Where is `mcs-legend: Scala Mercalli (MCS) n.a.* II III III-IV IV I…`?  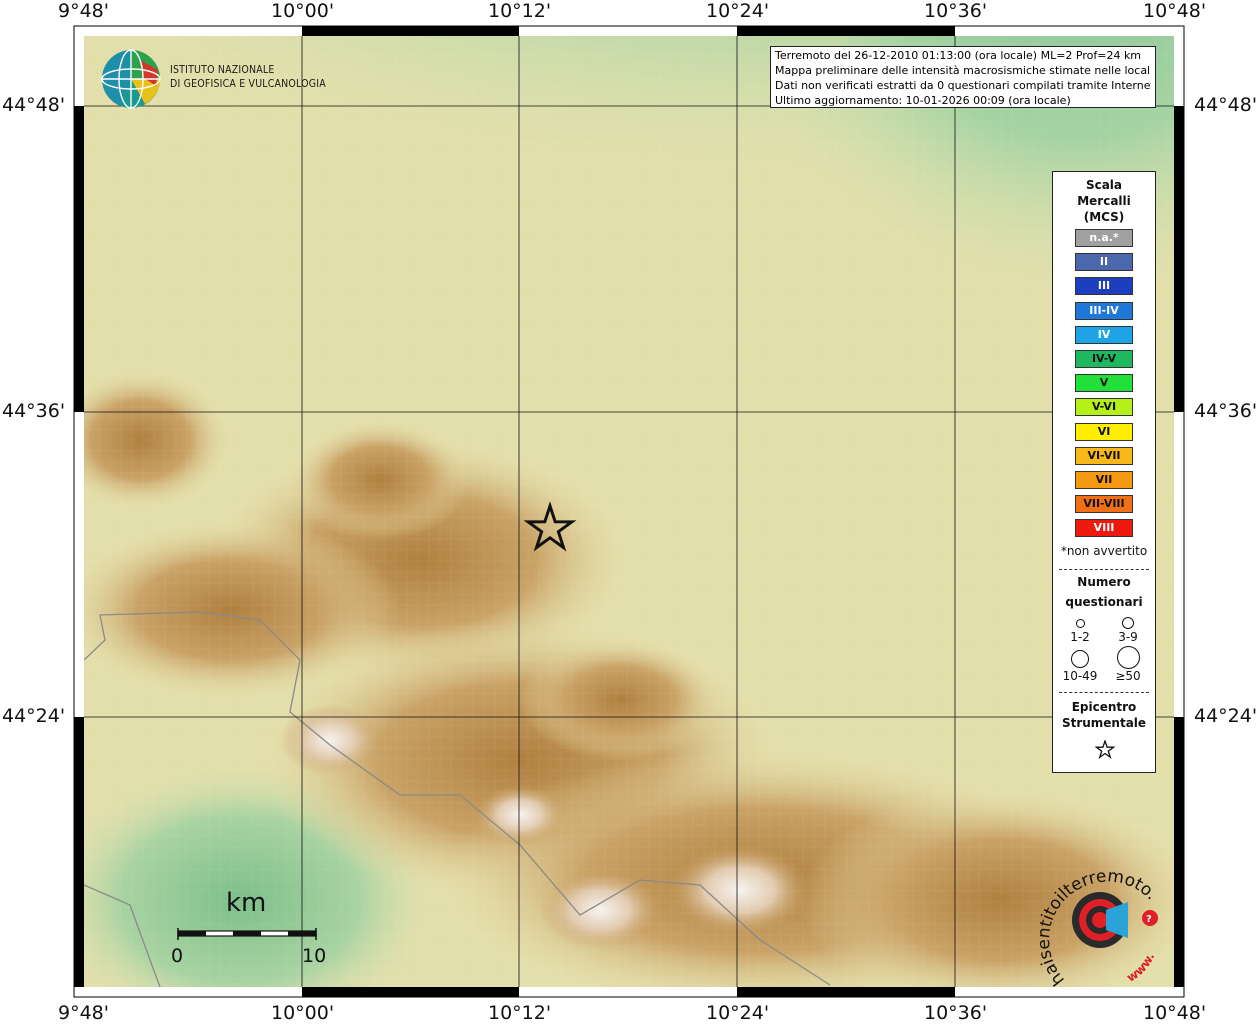 mcs-legend: Scala Mercalli (MCS) n.a.* II III III-IV IV I… is located at coordinates (1104, 472).